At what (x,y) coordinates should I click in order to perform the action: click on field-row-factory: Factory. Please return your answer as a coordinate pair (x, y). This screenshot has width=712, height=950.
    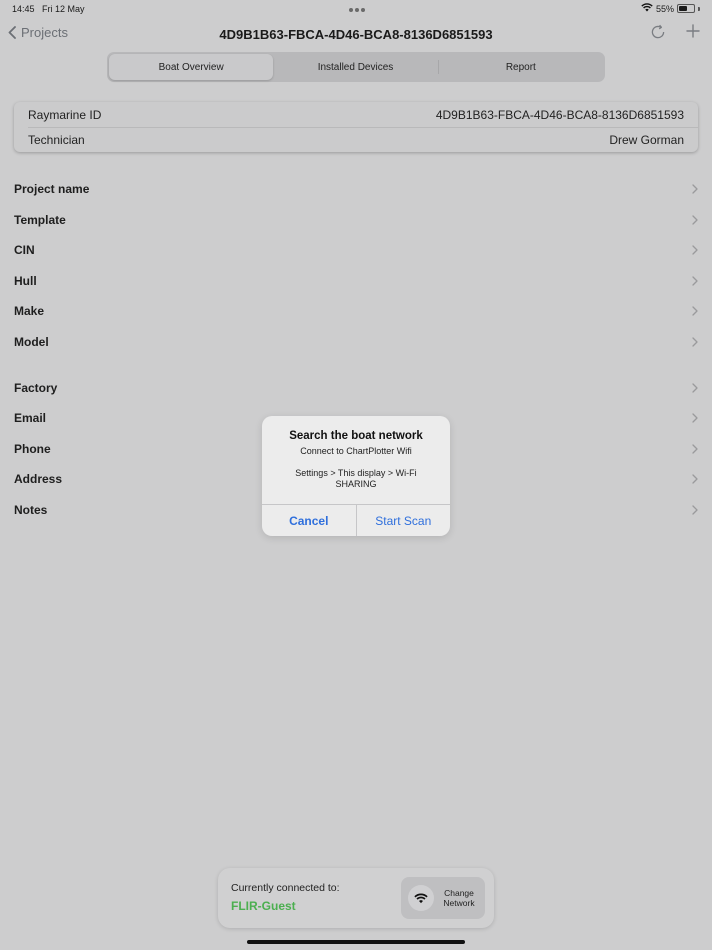
    Looking at the image, I should click on (356, 389).